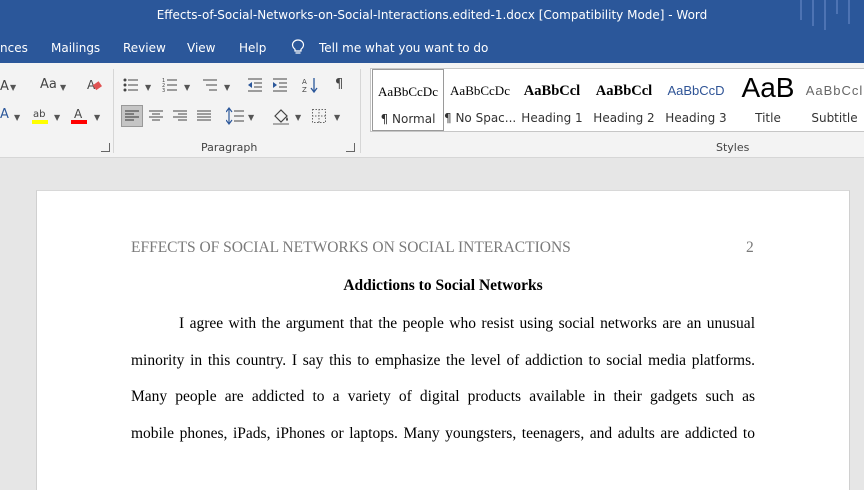 The width and height of the screenshot is (864, 490). Describe the element at coordinates (624, 100) in the screenshot. I see `style-heading-2: AaBbCcl Heading 2` at that location.